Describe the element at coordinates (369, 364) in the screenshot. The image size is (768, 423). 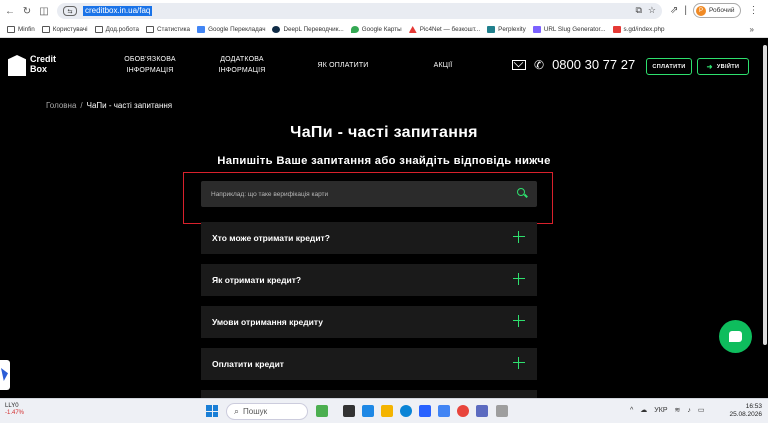
I see `faq-item: Оплатити кредит` at that location.